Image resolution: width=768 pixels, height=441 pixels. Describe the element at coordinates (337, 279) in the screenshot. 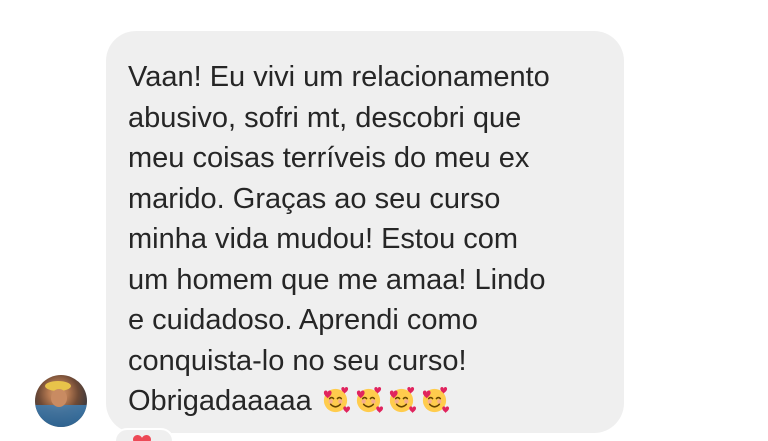

I see `message-line: um homem que me amaa! Lindo` at that location.